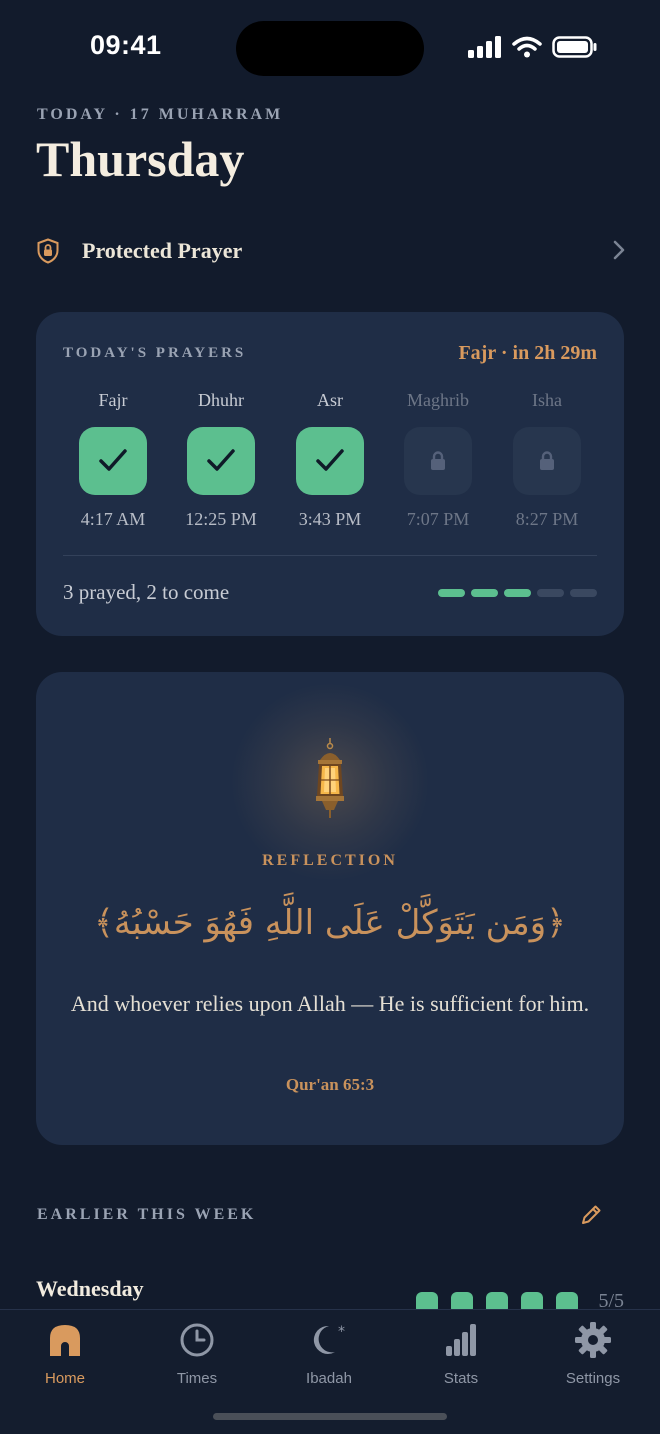  I want to click on prayer-progress-indicator, so click(517, 593).